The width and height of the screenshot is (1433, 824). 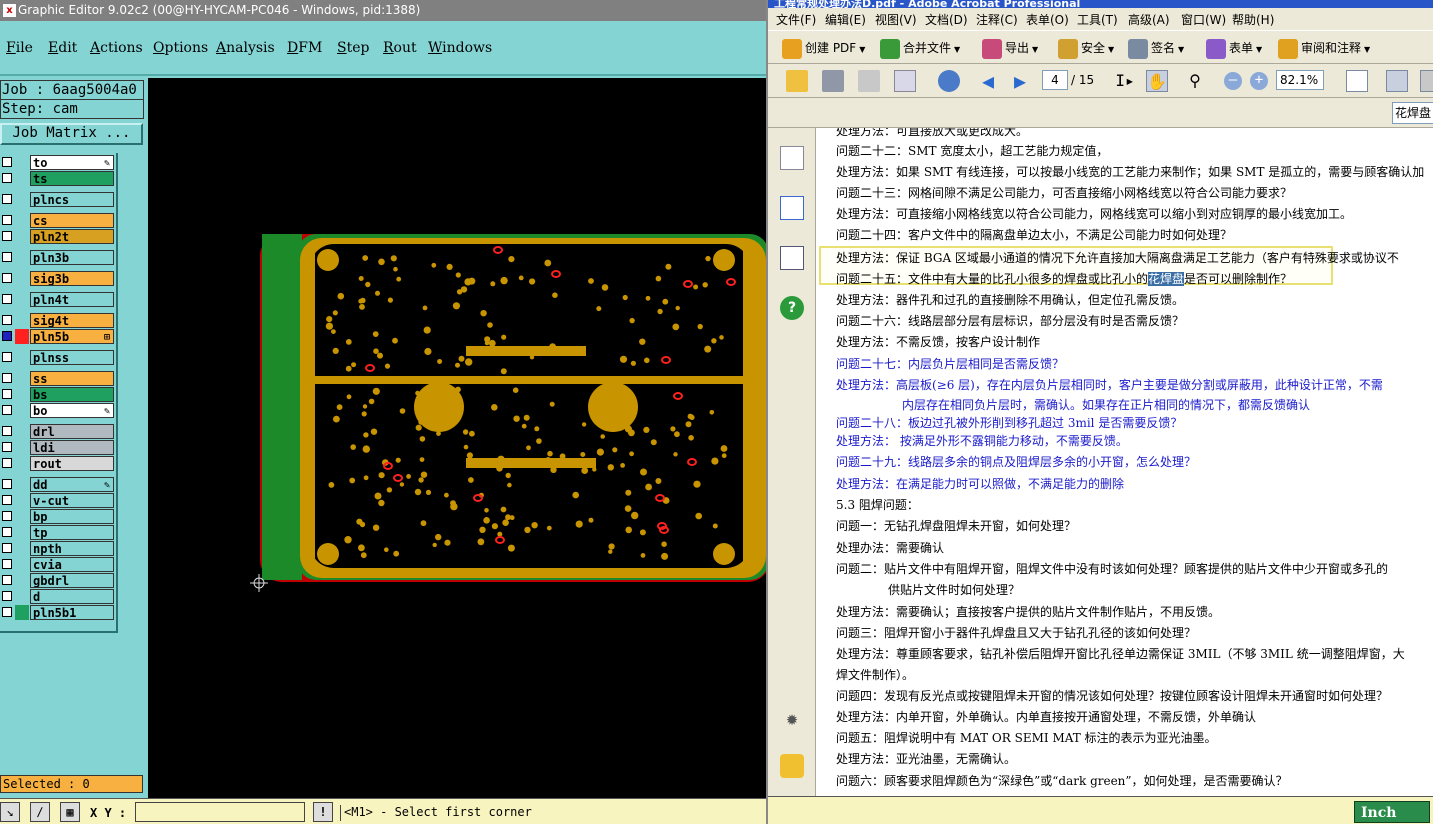 What do you see at coordinates (792, 766) in the screenshot?
I see `comments-panel-icon` at bounding box center [792, 766].